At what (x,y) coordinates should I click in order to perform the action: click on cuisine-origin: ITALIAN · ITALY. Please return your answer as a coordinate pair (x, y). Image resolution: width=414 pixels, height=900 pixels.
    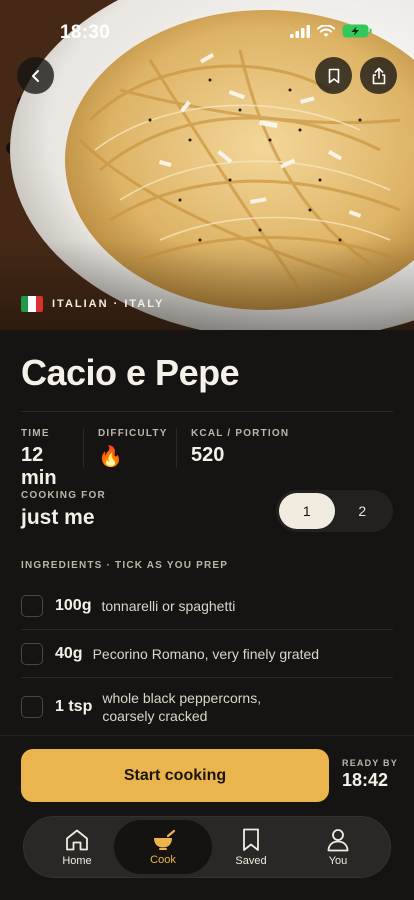
    Looking at the image, I should click on (92, 304).